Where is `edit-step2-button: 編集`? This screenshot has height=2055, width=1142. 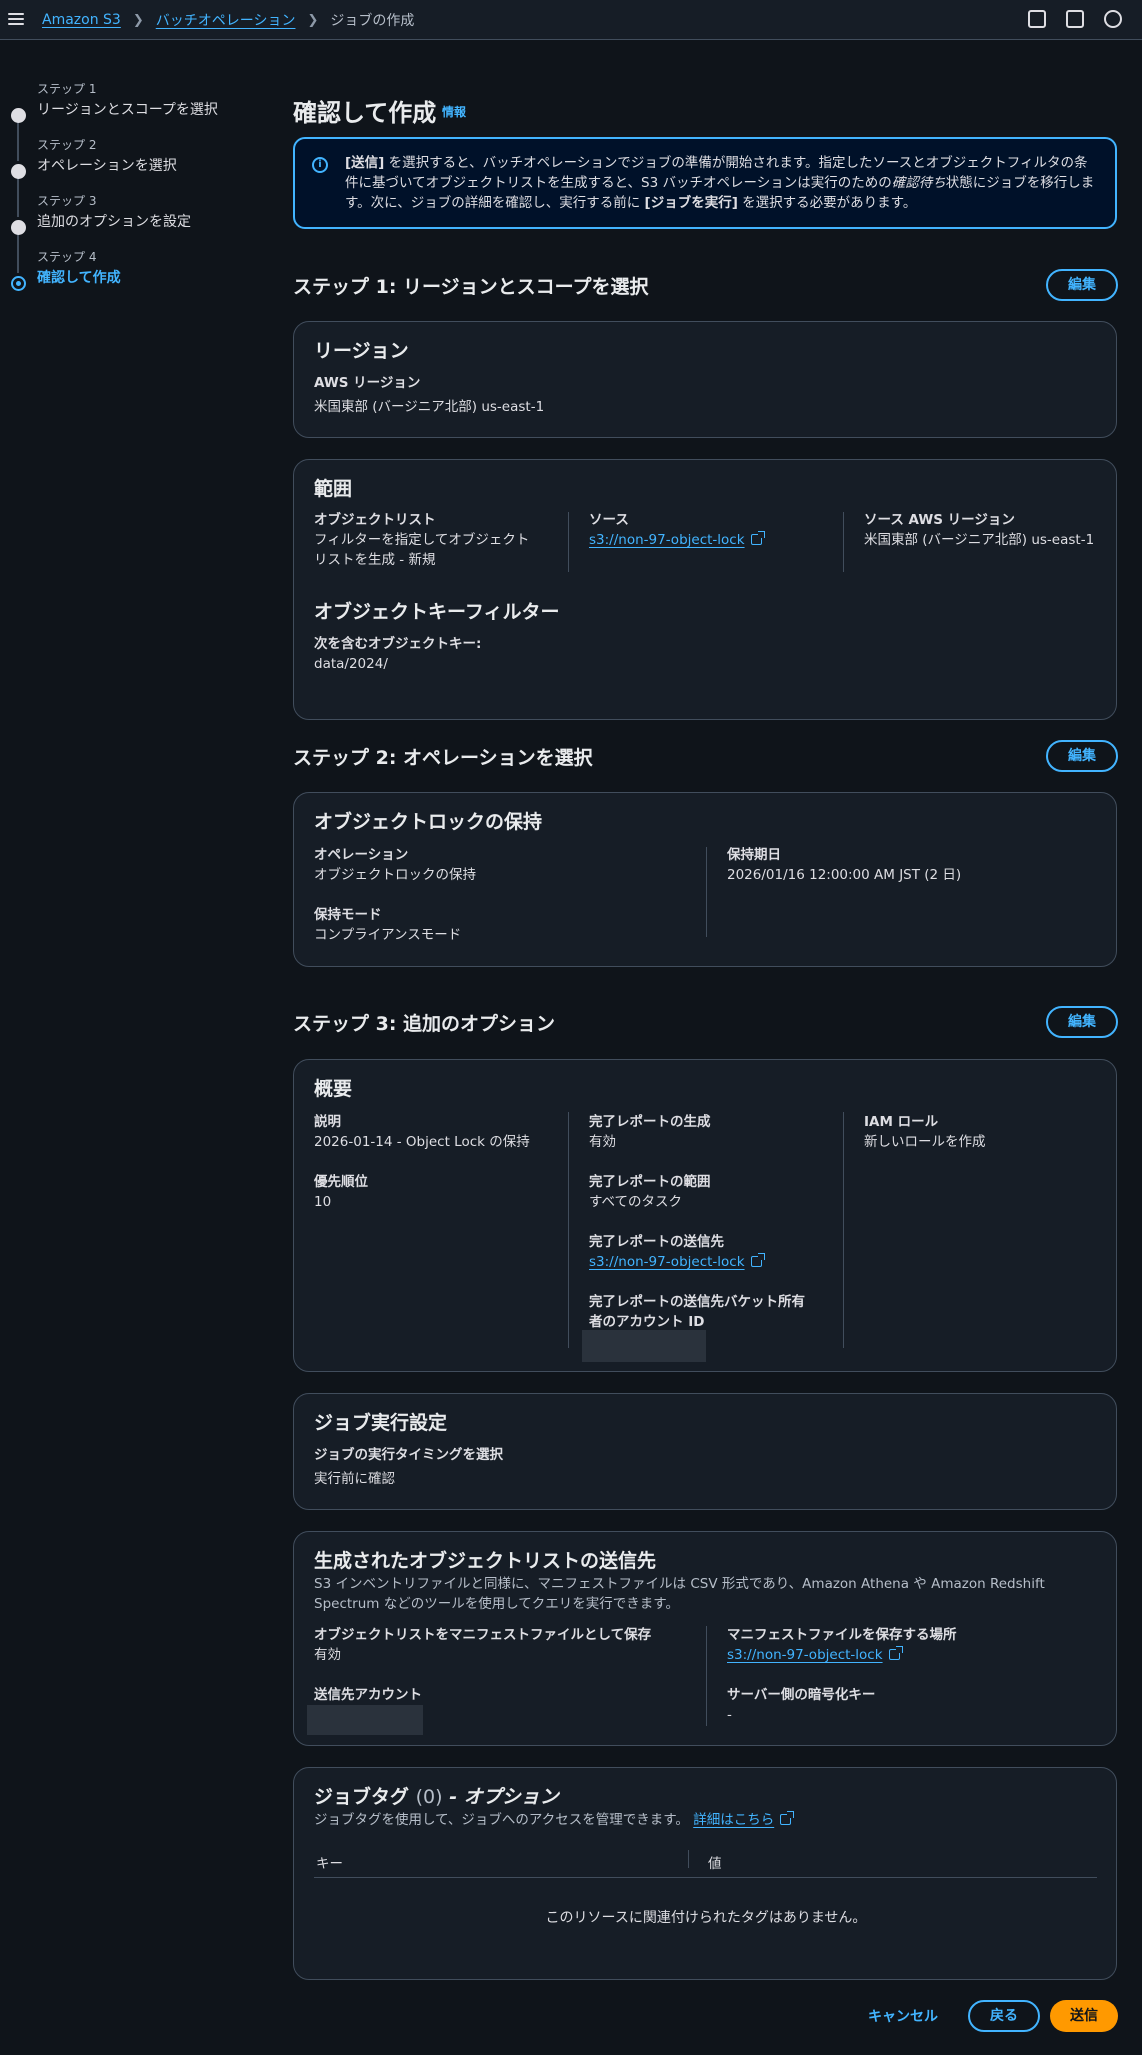 edit-step2-button: 編集 is located at coordinates (1082, 756).